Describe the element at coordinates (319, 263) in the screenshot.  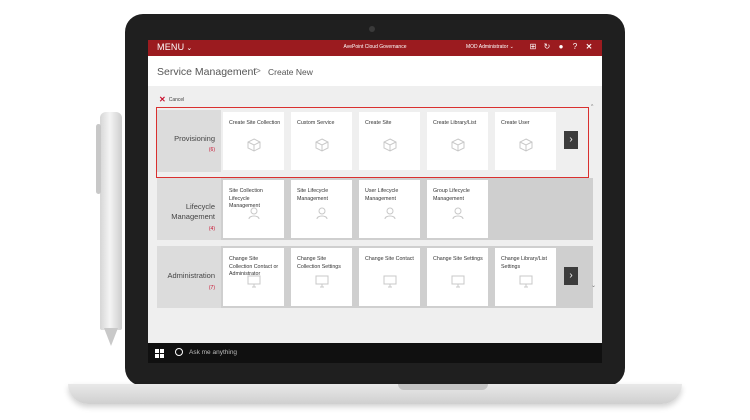
I see `tile-label: Change Site Collection Settings` at that location.